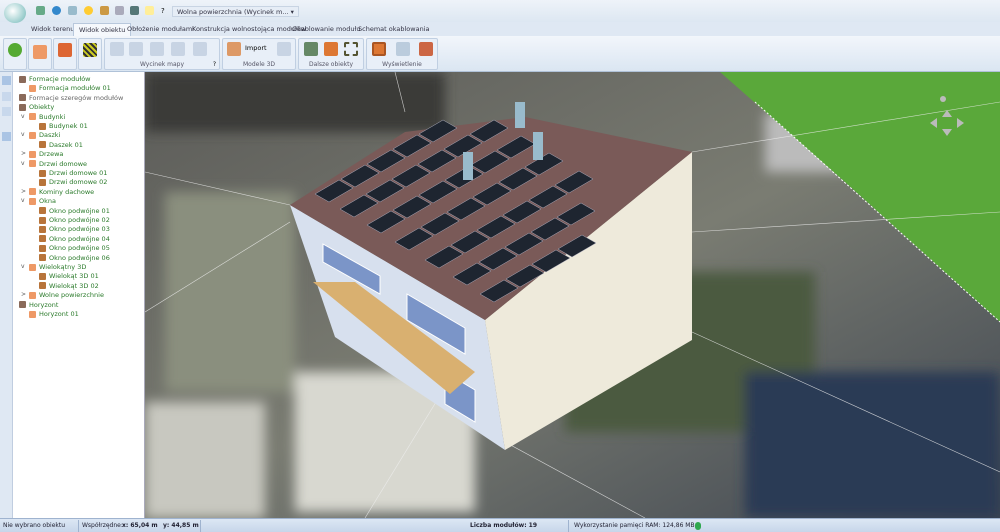 The height and width of the screenshot is (532, 1000). Describe the element at coordinates (34, 525) in the screenshot. I see `selection-status: Nie wybrano obiektu` at that location.